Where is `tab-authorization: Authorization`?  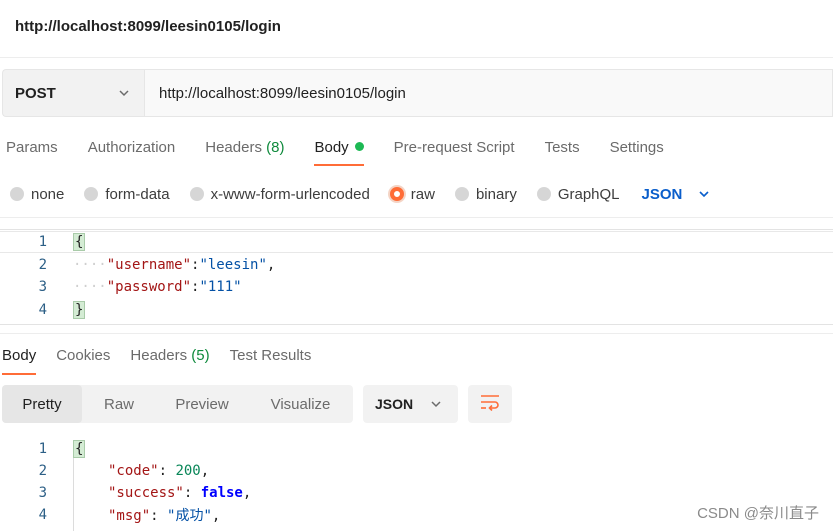
tab-authorization: Authorization is located at coordinates (132, 148).